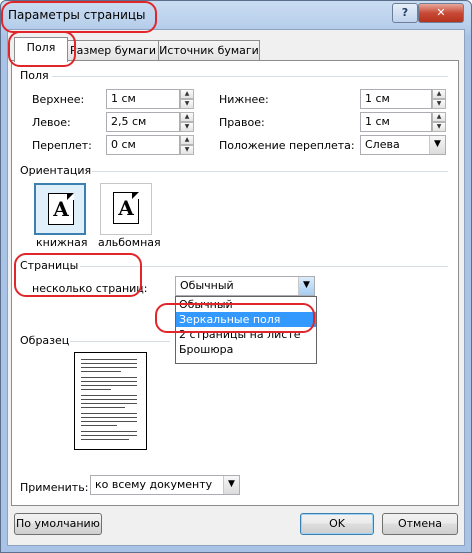  Describe the element at coordinates (382, 144) in the screenshot. I see `gutter-position-value: Слева` at that location.